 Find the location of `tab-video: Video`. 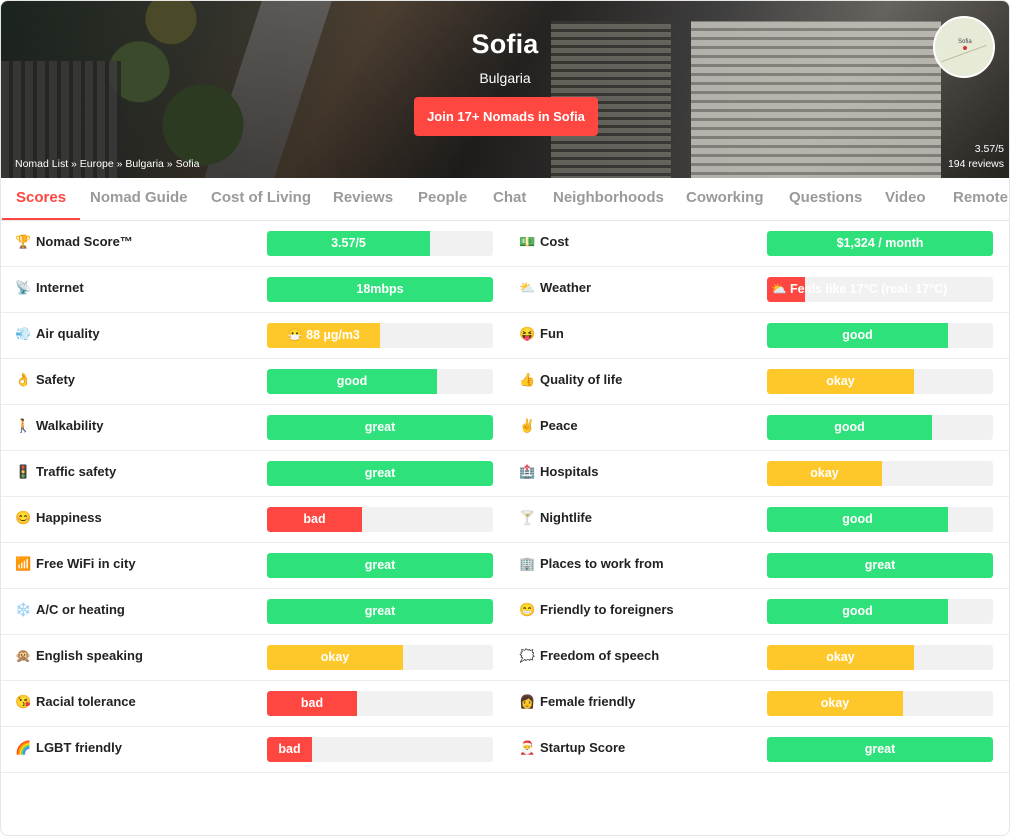

tab-video: Video is located at coordinates (905, 198).